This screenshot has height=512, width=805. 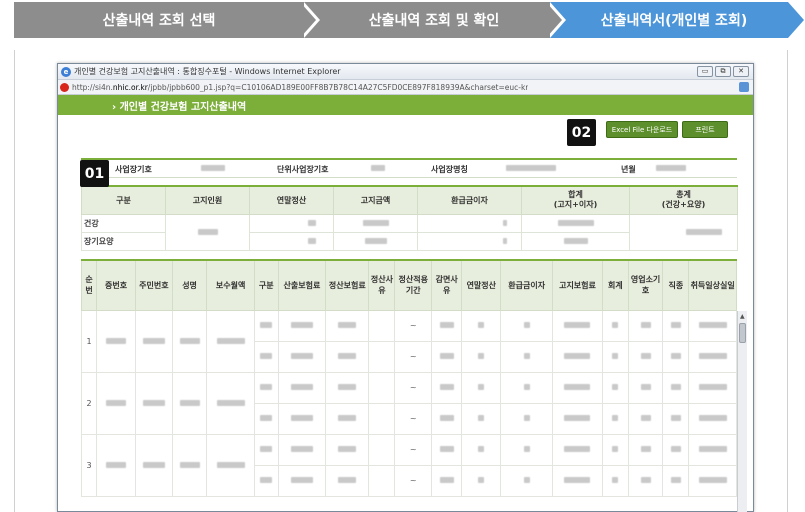 What do you see at coordinates (89, 403) in the screenshot?
I see `row-number: 2` at bounding box center [89, 403].